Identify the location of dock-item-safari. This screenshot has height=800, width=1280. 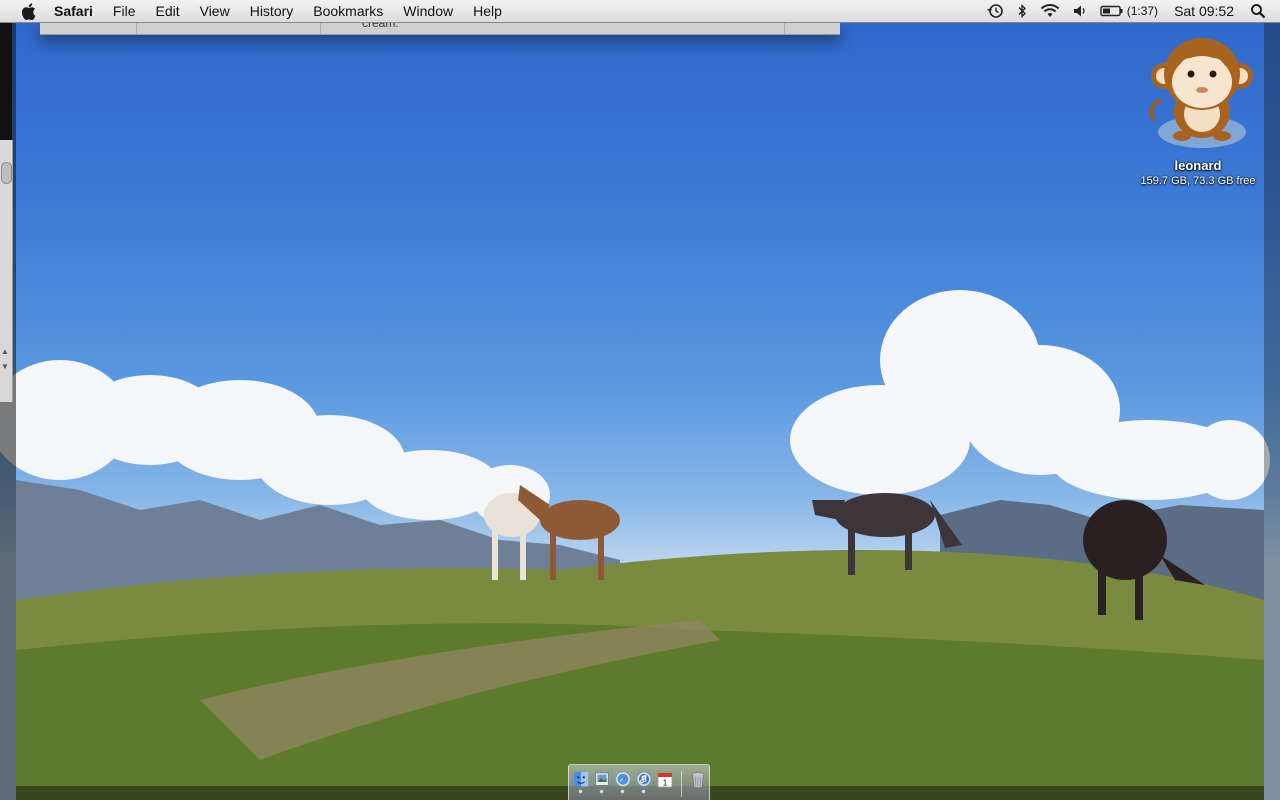
(623, 782).